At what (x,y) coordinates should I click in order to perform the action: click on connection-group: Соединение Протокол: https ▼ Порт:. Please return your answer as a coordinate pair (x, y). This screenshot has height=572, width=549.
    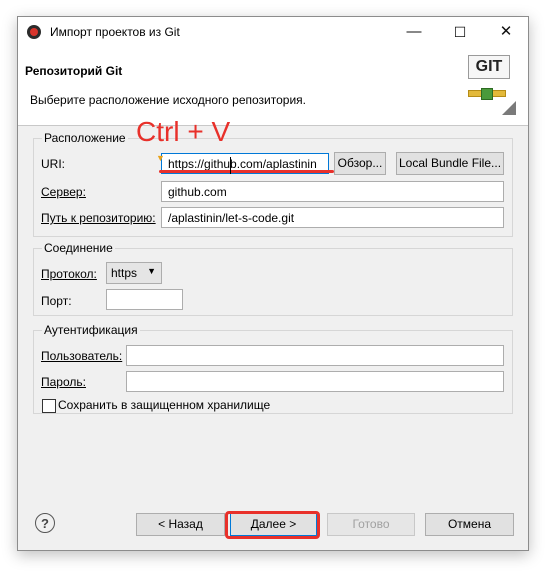
    Looking at the image, I should click on (273, 278).